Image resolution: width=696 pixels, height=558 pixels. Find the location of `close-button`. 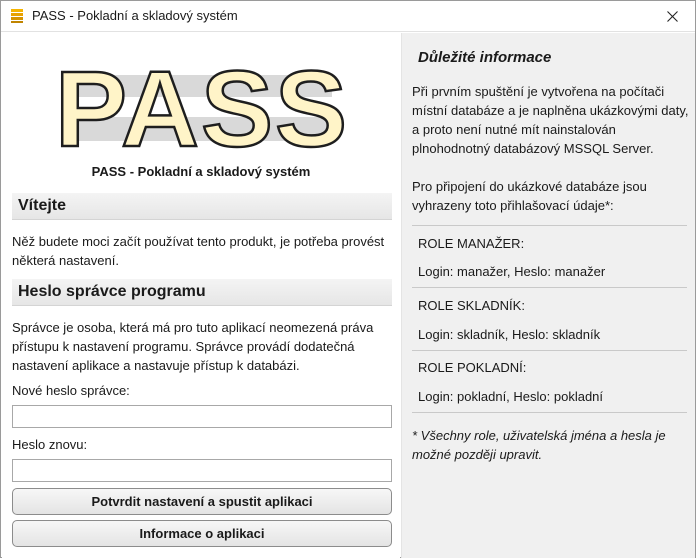

close-button is located at coordinates (672, 16).